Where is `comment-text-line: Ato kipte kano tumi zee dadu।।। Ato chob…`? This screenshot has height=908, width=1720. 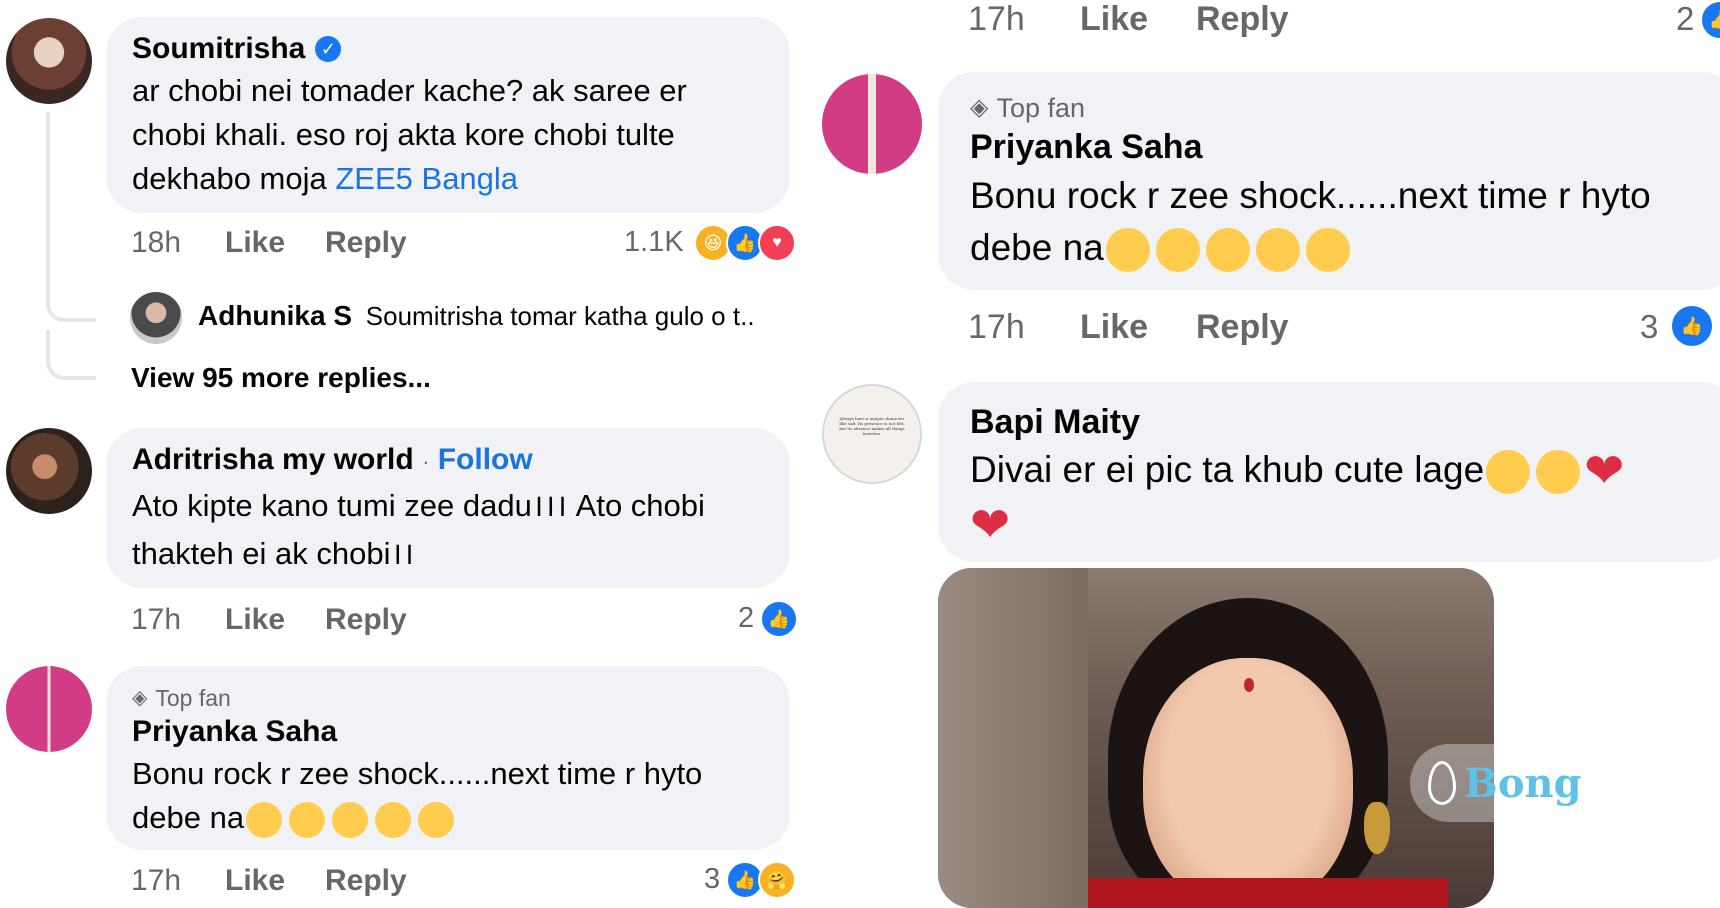 comment-text-line: Ato kipte kano tumi zee dadu।।। Ato chob… is located at coordinates (418, 505).